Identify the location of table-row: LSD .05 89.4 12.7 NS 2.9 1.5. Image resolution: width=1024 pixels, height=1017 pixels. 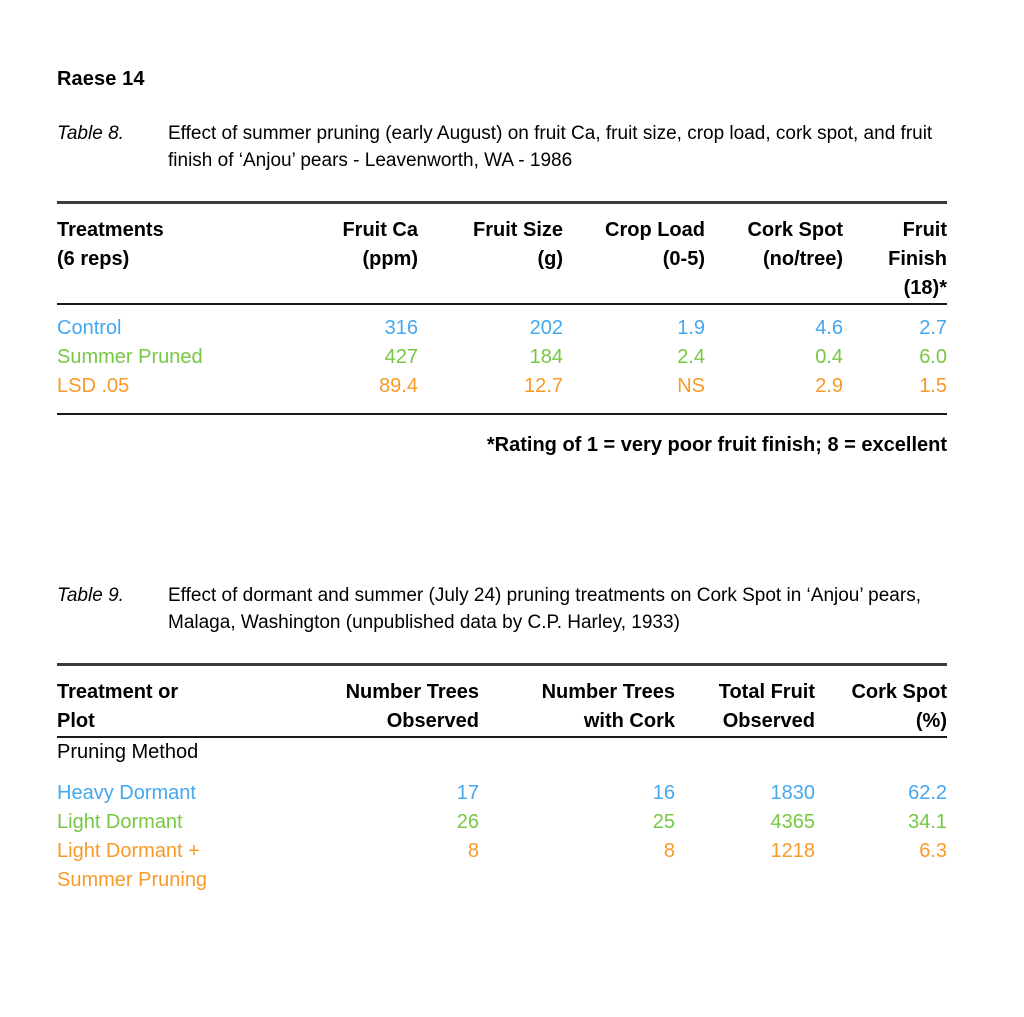
(502, 386).